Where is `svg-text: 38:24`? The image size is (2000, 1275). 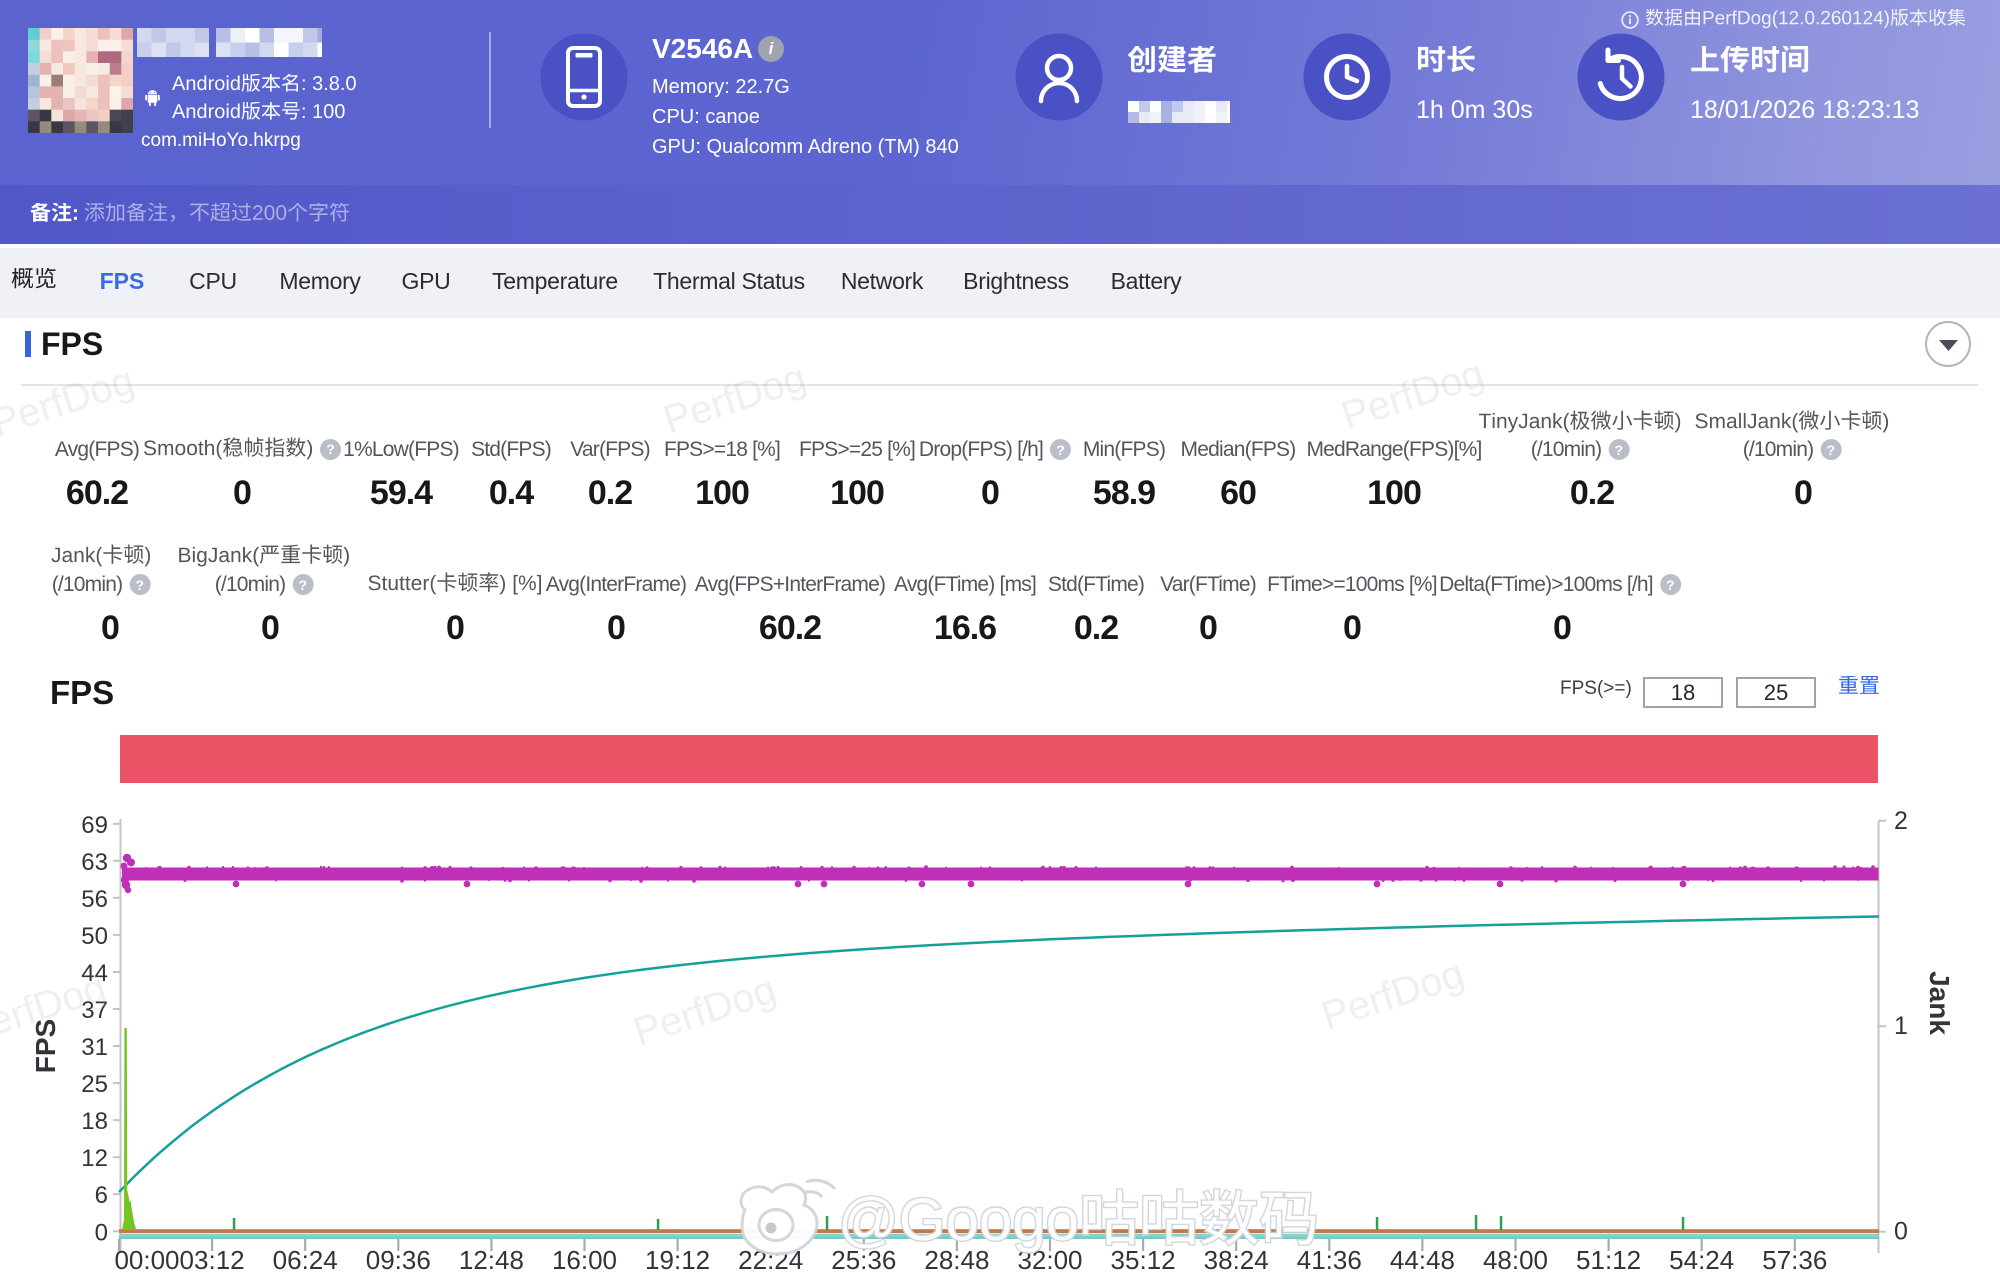 svg-text: 38:24 is located at coordinates (1236, 1260).